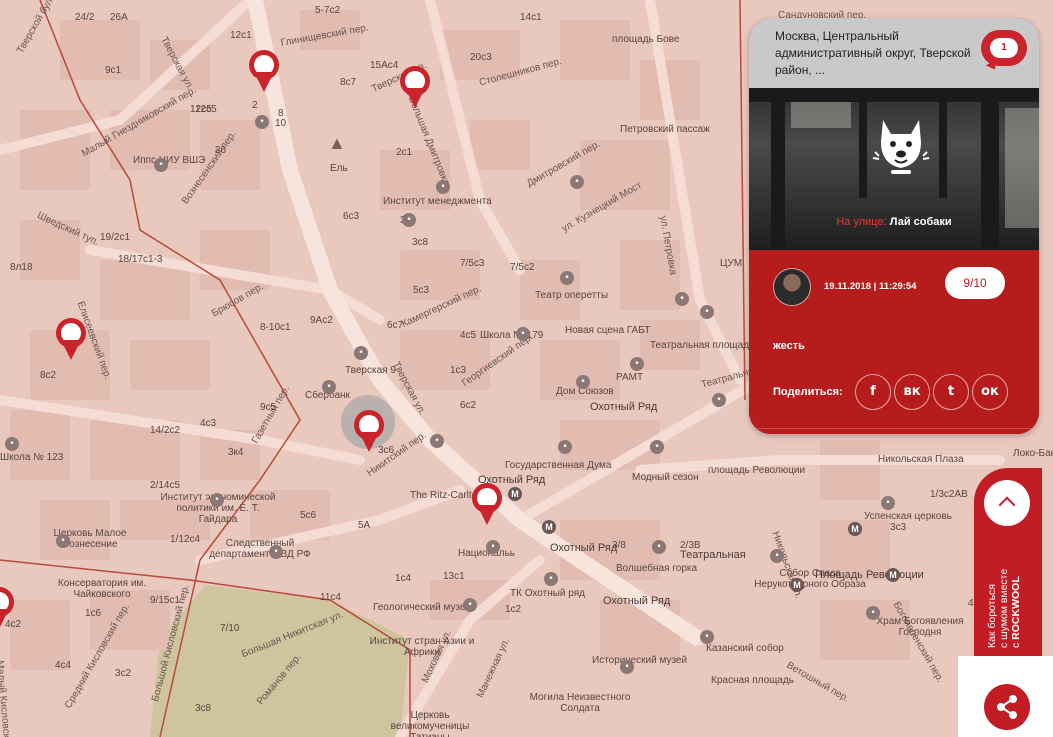  What do you see at coordinates (481, 57) in the screenshot?
I see `house-number: 20с3` at bounding box center [481, 57].